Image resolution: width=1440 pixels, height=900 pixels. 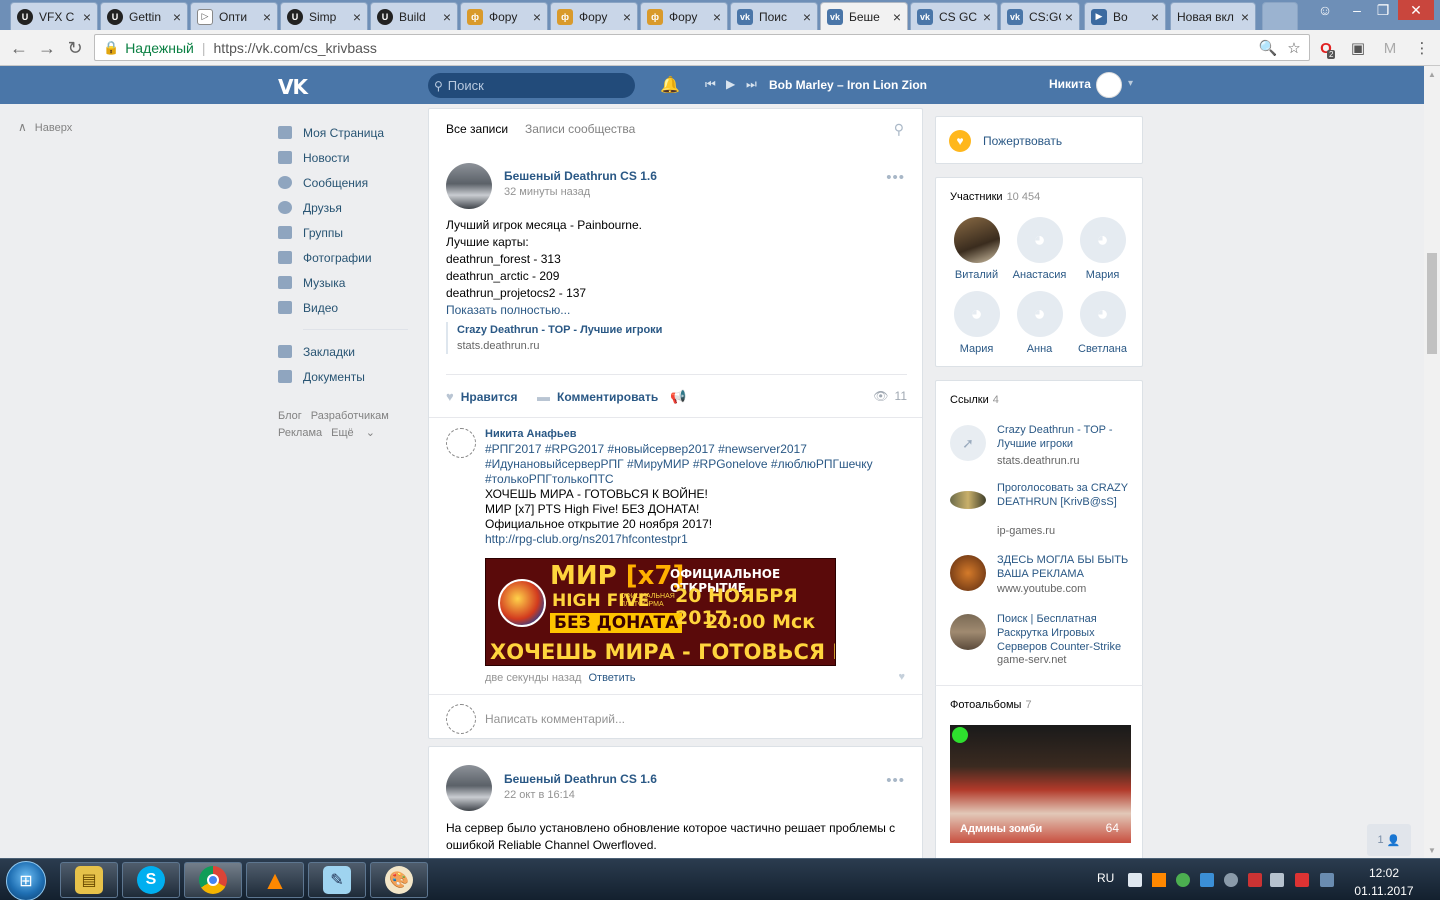 What do you see at coordinates (1416, 10) in the screenshot?
I see `close-window-icon: ✕` at bounding box center [1416, 10].